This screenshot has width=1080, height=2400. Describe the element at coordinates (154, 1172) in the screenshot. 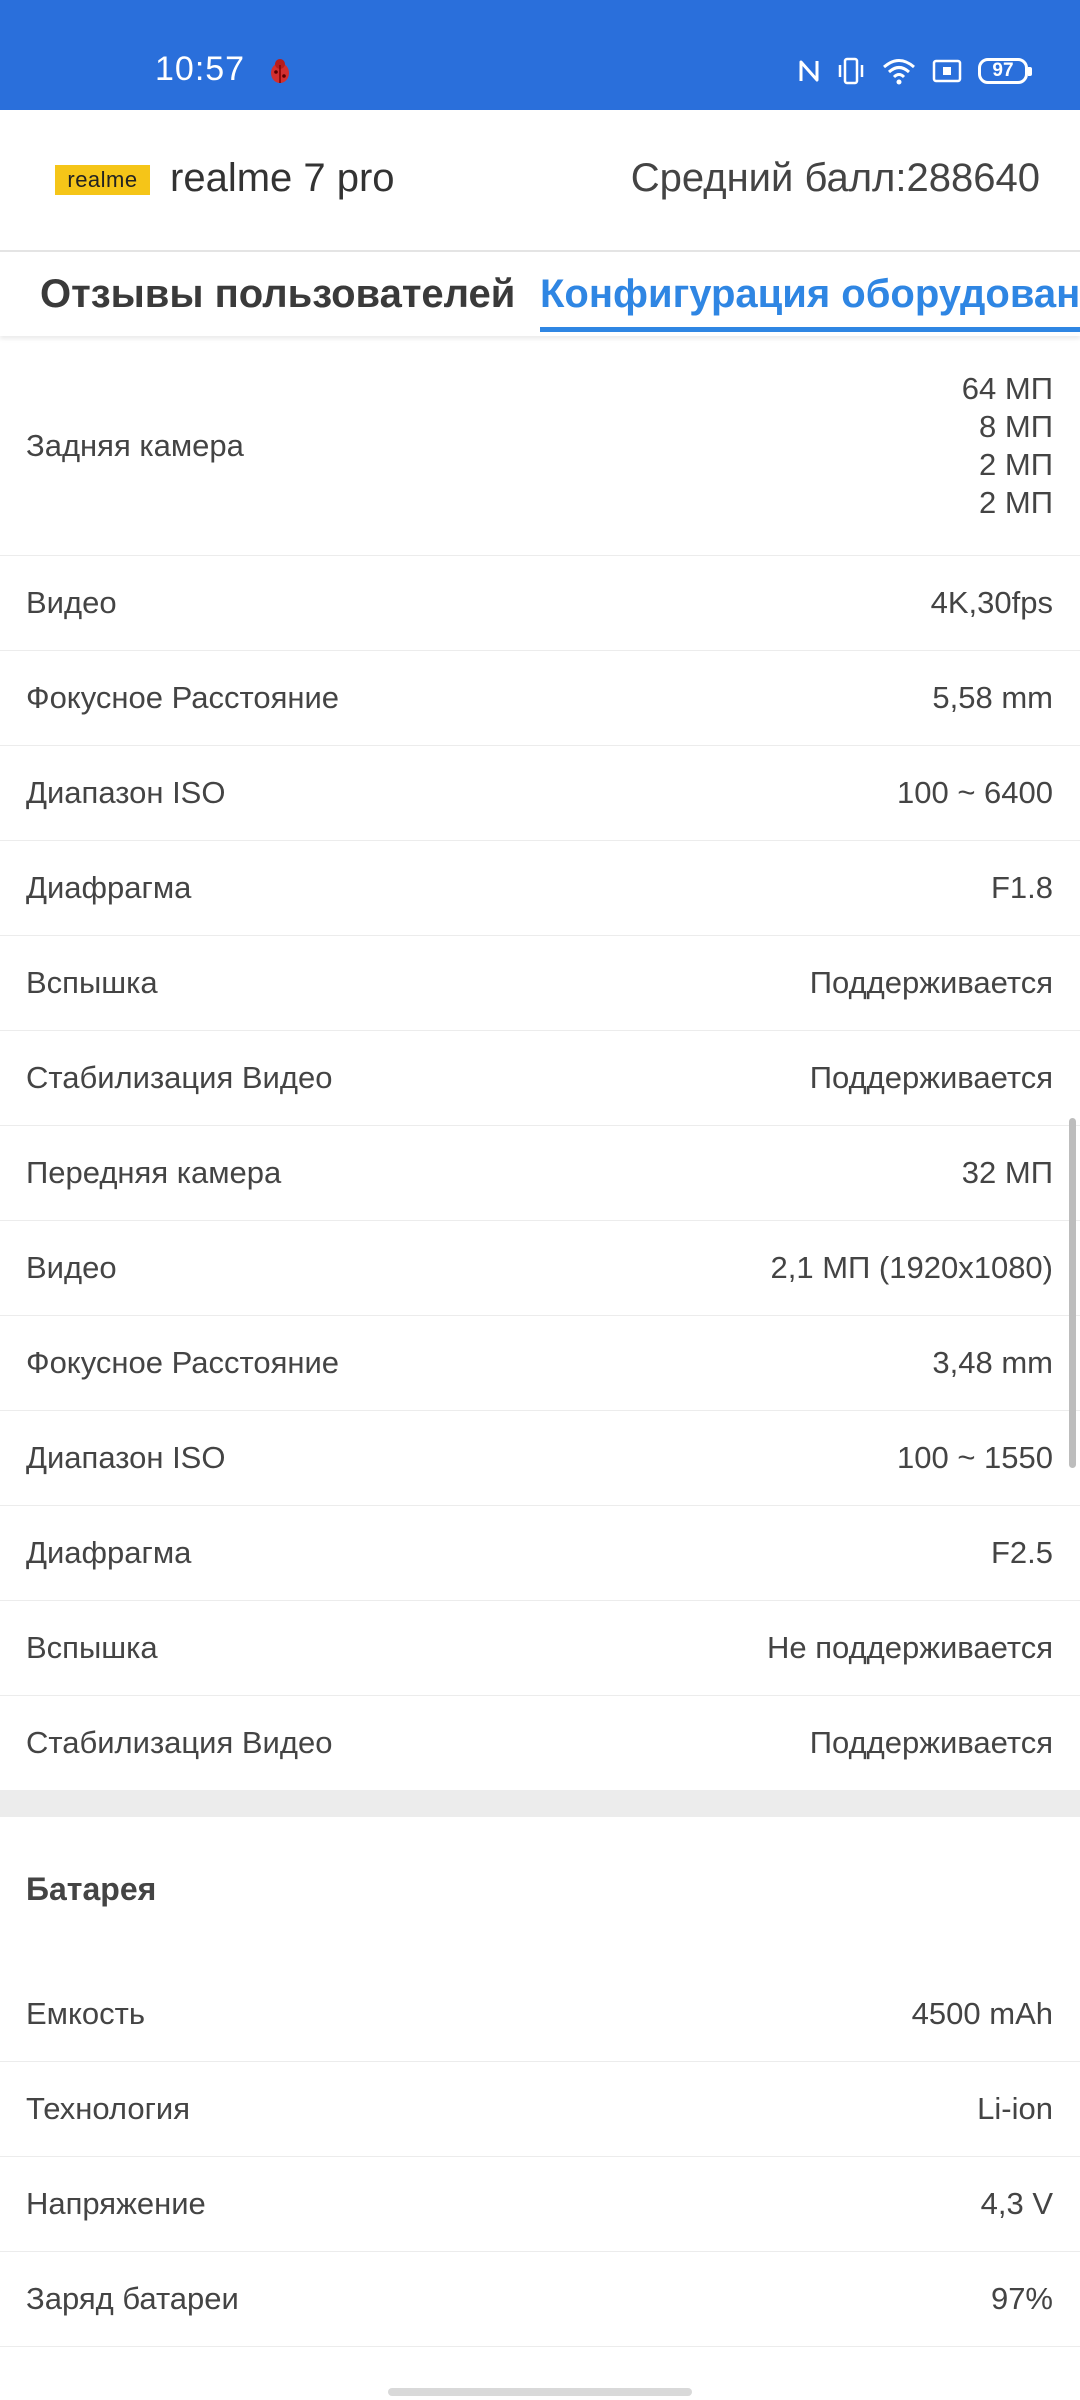

I see `spec-label: Передняя камера` at that location.